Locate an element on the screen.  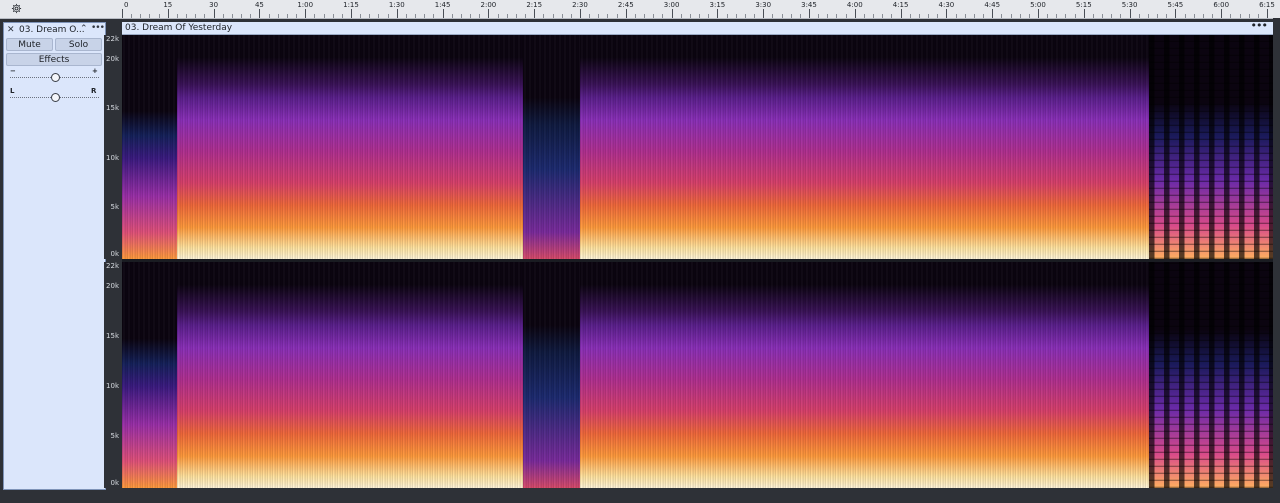
ruler-tick-label: 5:45 is located at coordinates (1175, 5).